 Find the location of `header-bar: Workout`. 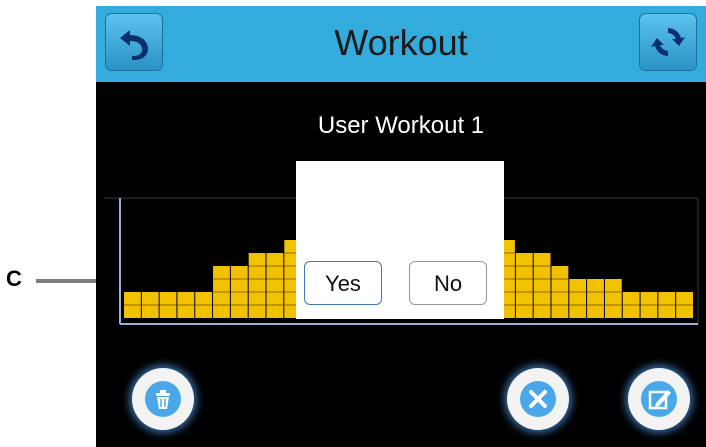

header-bar: Workout is located at coordinates (401, 44).